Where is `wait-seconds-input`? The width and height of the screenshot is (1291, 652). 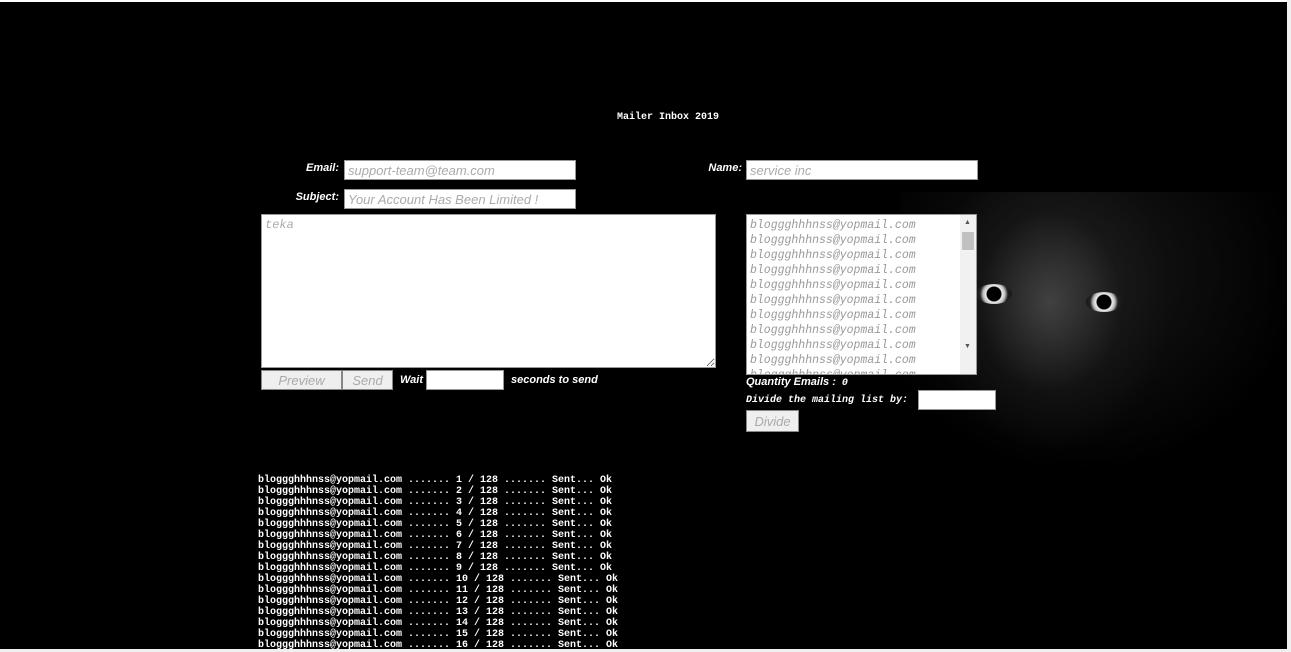 wait-seconds-input is located at coordinates (465, 380).